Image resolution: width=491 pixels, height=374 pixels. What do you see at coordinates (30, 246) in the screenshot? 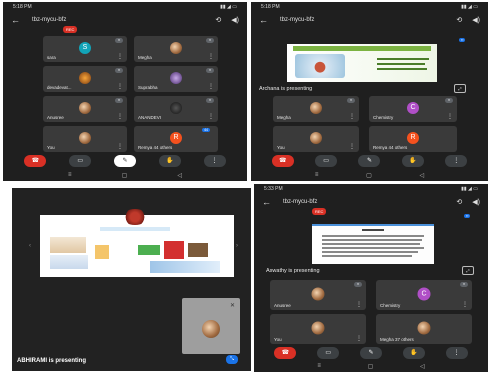
I see `chevron-left-icon: ‹` at bounding box center [30, 246].